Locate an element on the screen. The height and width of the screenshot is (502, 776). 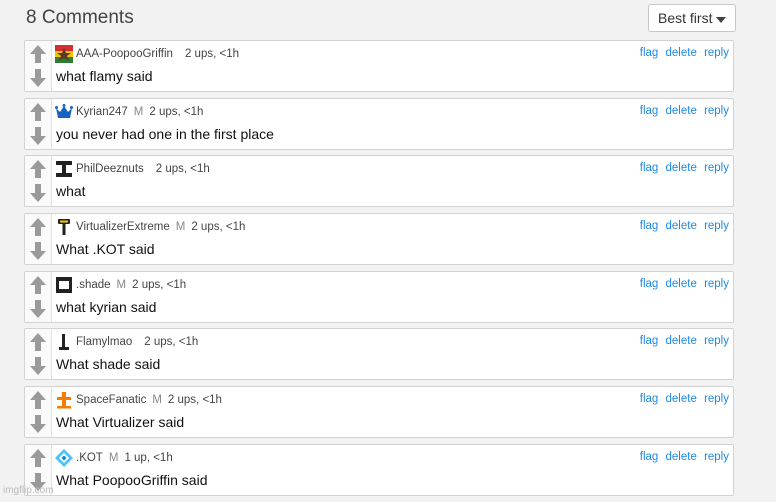
username: SpaceFanatic is located at coordinates (111, 400).